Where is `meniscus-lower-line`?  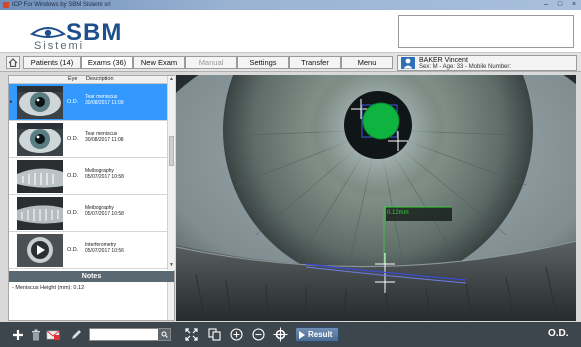 meniscus-lower-line is located at coordinates (386, 275).